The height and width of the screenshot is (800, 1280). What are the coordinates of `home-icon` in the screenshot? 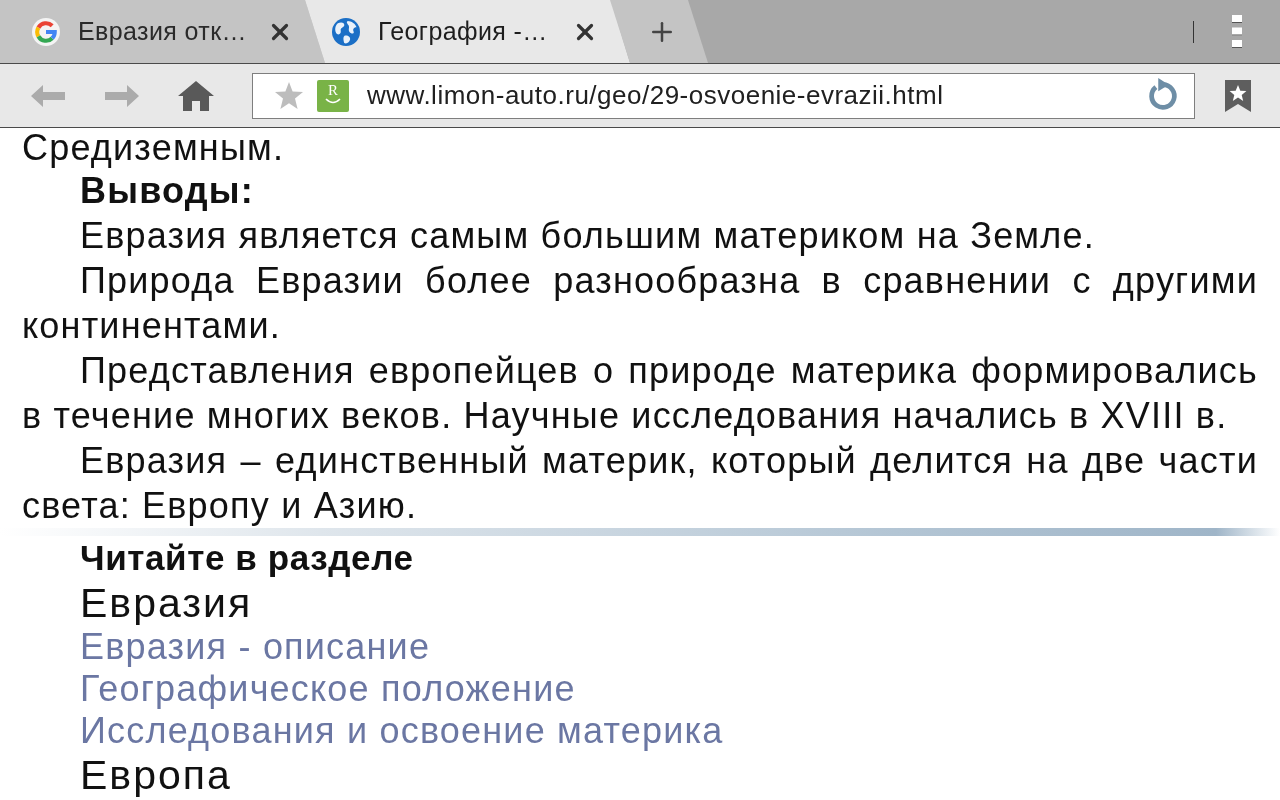 It's located at (196, 95).